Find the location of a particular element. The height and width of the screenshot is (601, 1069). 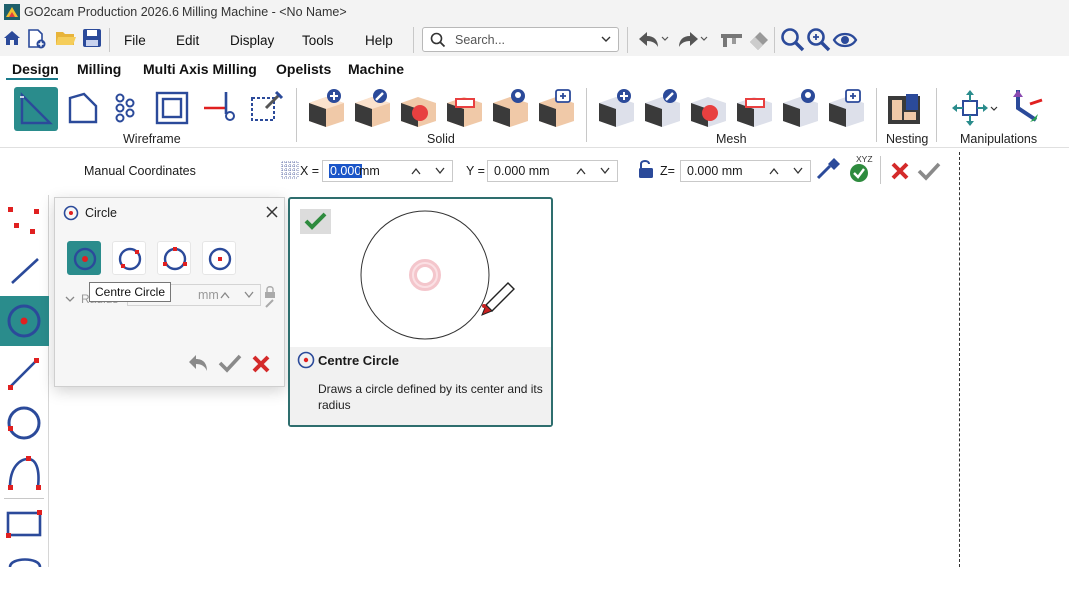

close-icon is located at coordinates (272, 212).